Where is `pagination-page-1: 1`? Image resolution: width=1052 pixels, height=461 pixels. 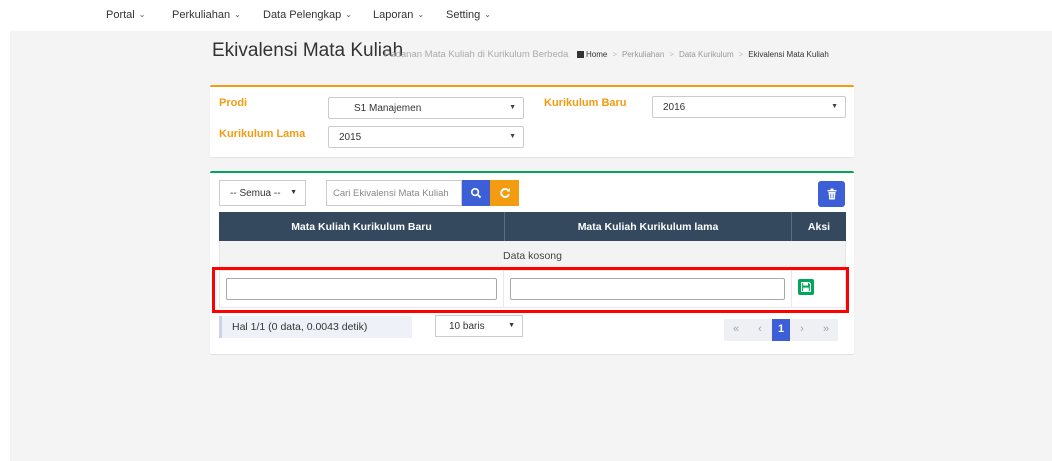 pagination-page-1: 1 is located at coordinates (781, 330).